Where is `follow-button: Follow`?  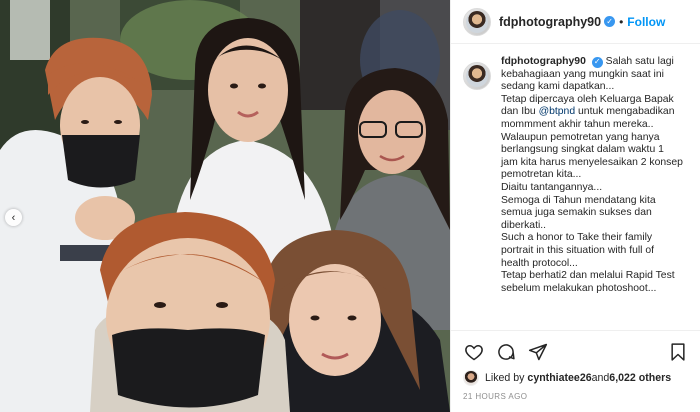 follow-button: Follow is located at coordinates (646, 22).